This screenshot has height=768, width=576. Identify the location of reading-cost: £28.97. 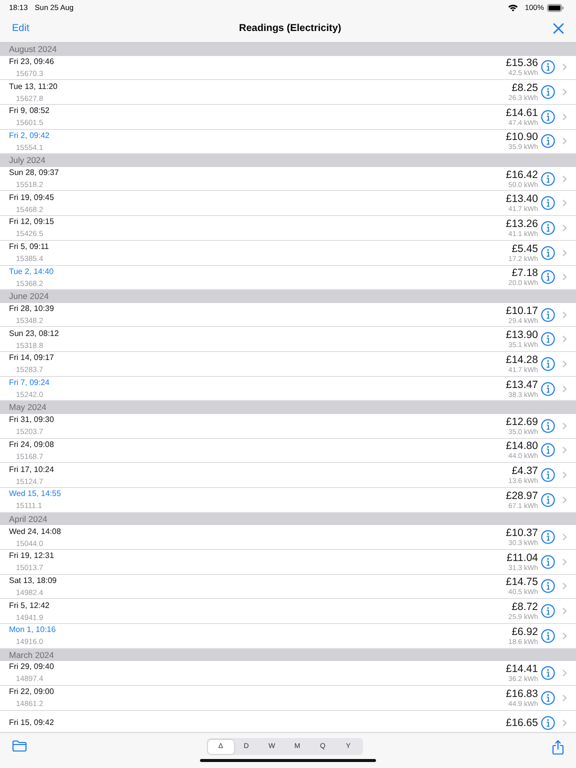
(522, 496).